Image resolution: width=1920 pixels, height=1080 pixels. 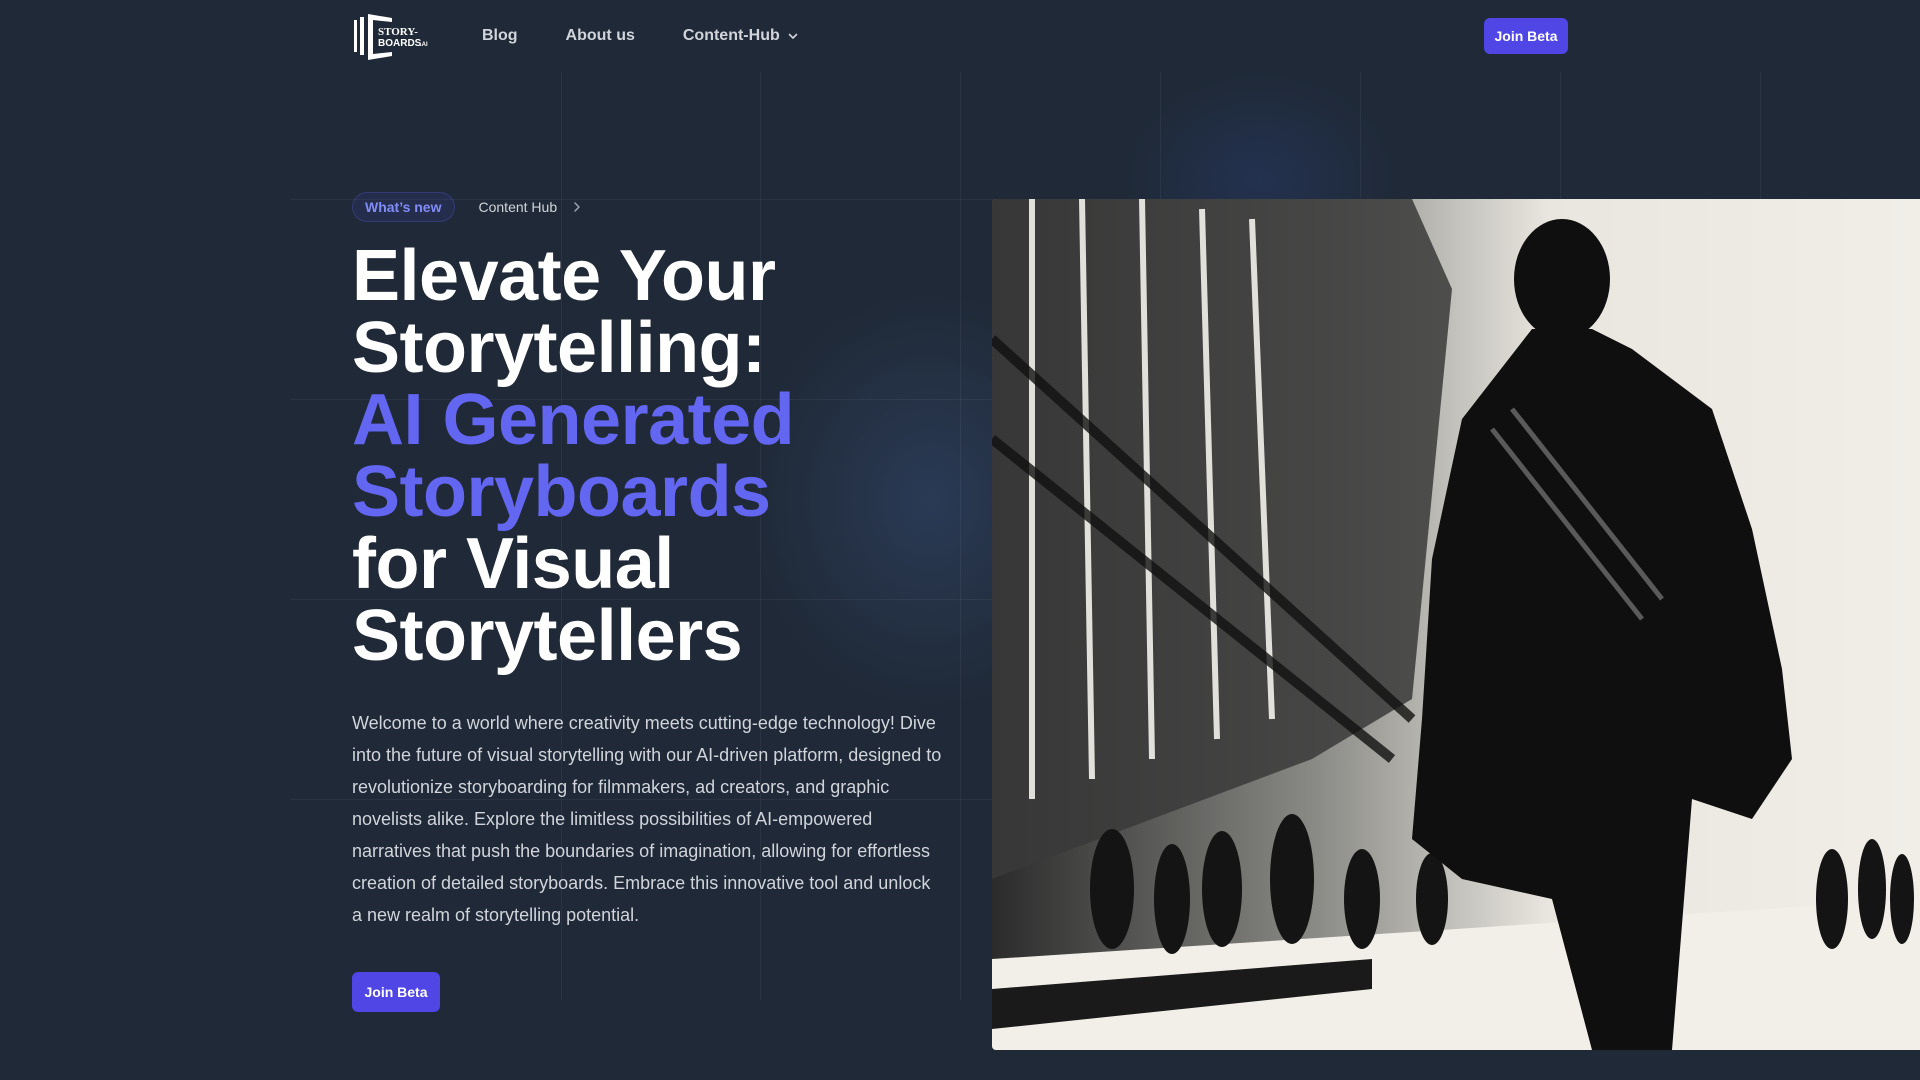 I want to click on nav-item-label: Content-Hub, so click(x=731, y=35).